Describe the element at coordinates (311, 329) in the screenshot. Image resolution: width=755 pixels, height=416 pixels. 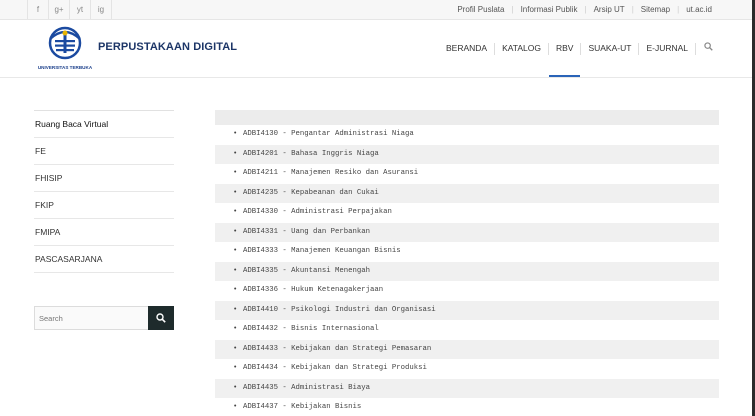
I see `course-link: ADBI4432 - Bisnis Internasional` at that location.